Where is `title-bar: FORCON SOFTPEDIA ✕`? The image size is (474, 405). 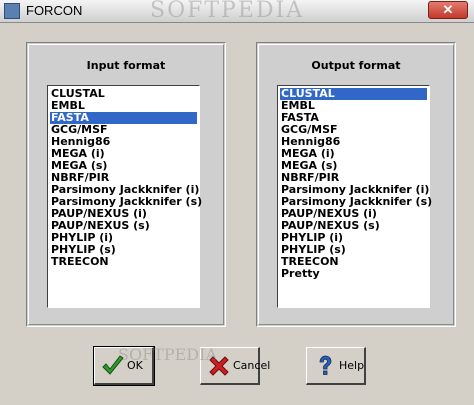
title-bar: FORCON SOFTPEDIA ✕ is located at coordinates (237, 11).